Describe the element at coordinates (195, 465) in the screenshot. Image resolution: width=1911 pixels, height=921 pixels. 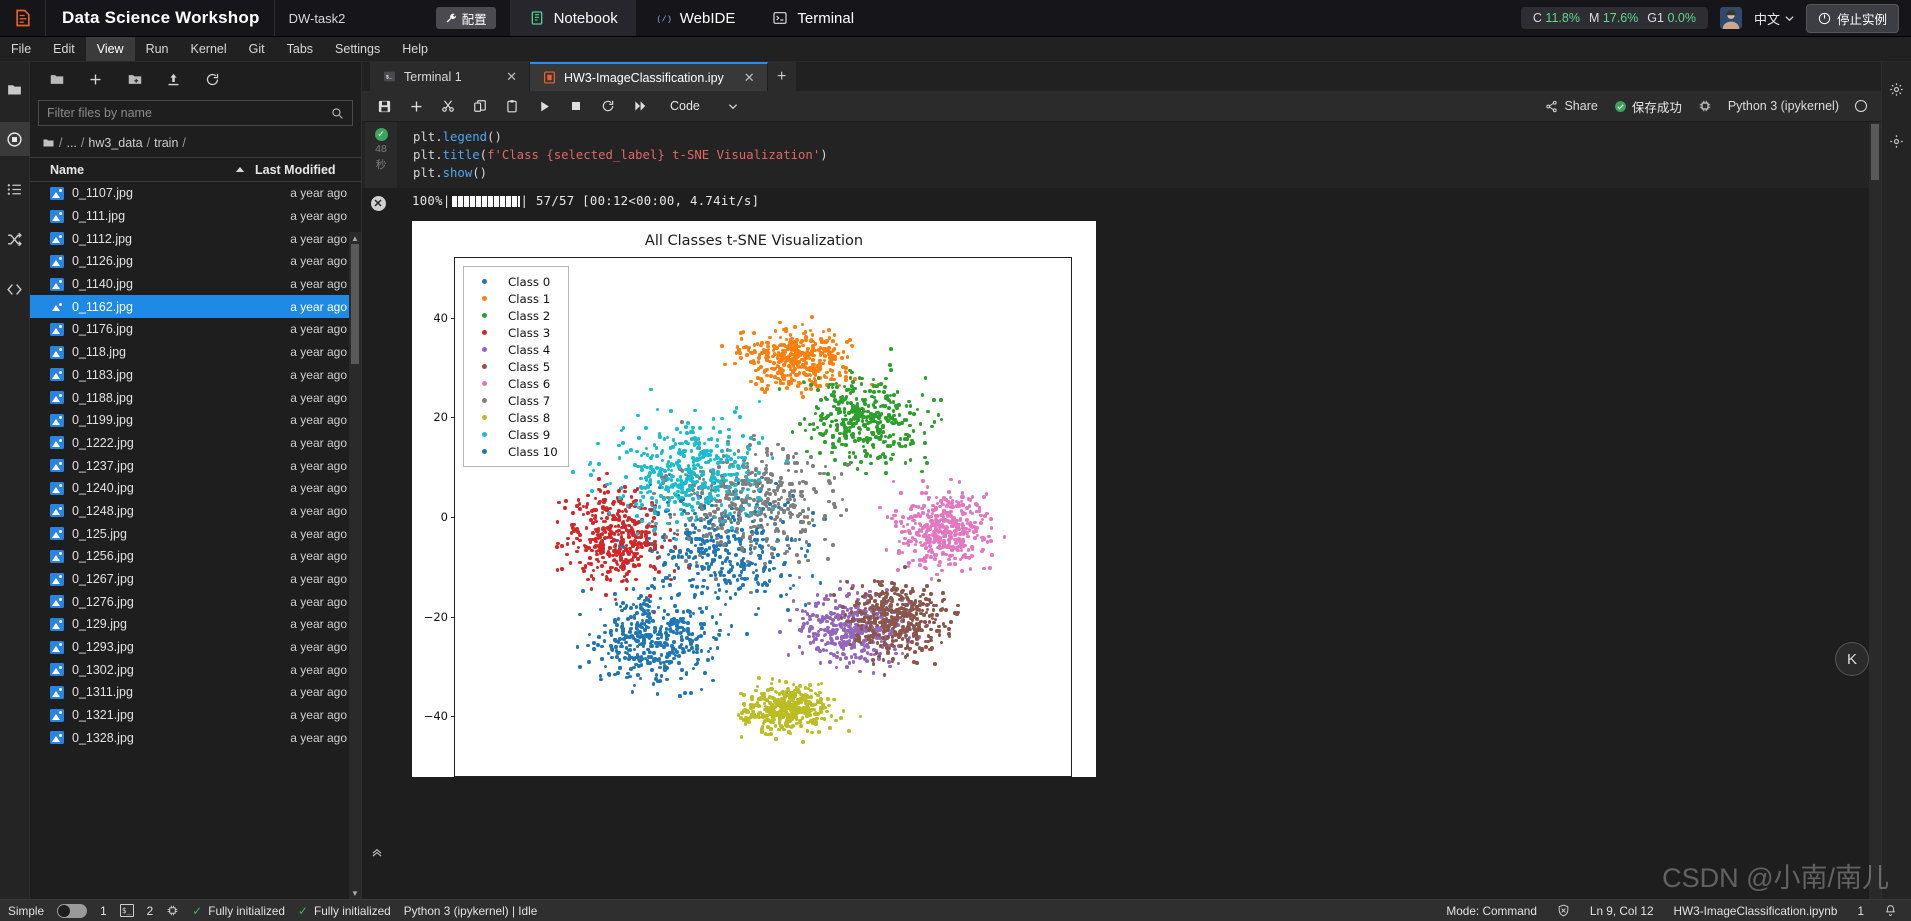
I see `file-row: 0_1237.jpg a year ago` at that location.